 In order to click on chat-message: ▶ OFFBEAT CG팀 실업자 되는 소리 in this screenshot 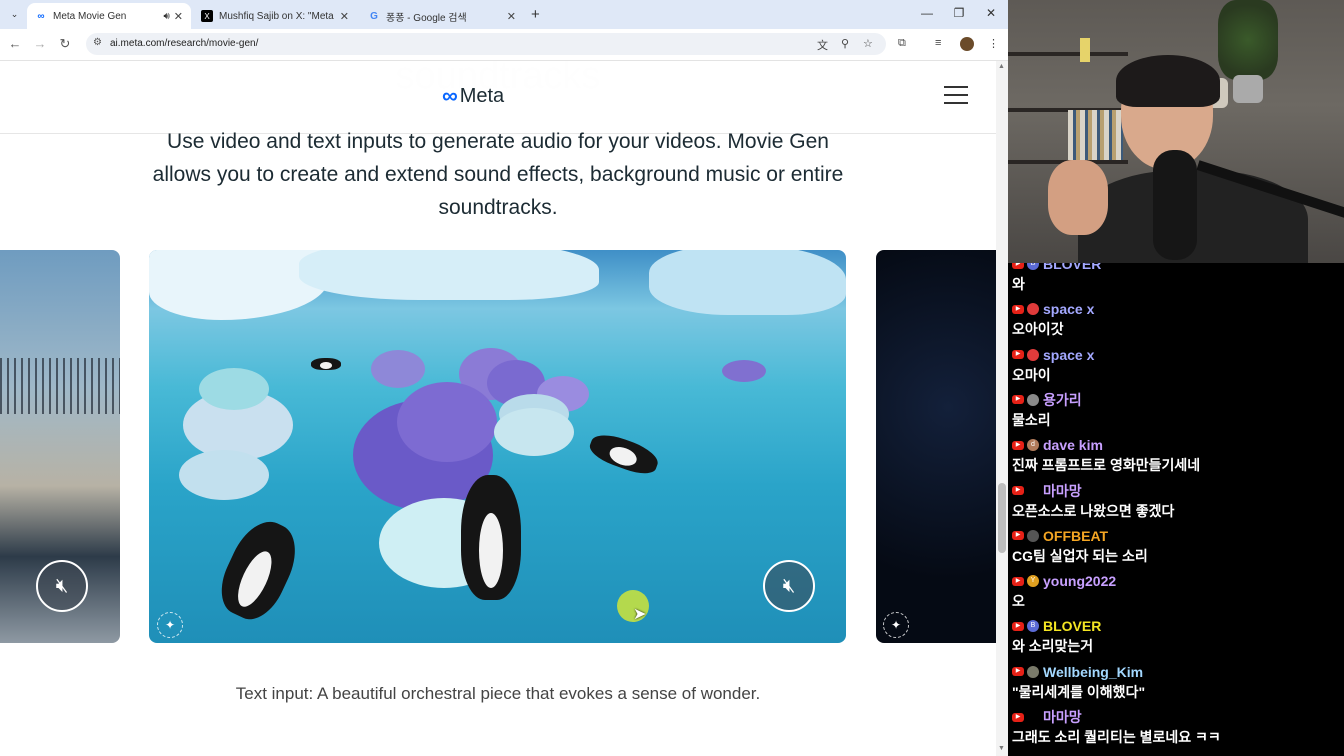, I will do `click(1177, 546)`.